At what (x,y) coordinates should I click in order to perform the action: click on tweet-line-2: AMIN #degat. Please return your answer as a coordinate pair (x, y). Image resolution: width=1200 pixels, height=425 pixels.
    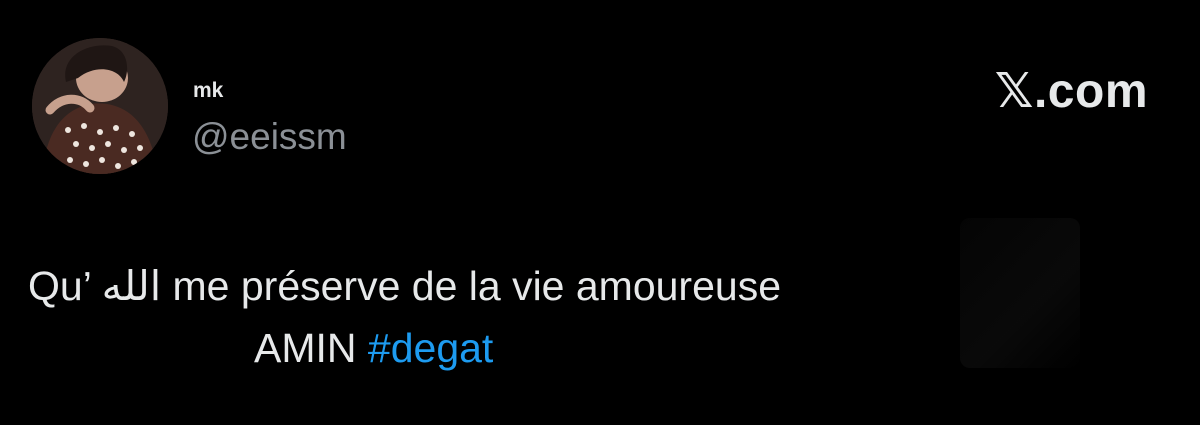
    Looking at the image, I should click on (528, 348).